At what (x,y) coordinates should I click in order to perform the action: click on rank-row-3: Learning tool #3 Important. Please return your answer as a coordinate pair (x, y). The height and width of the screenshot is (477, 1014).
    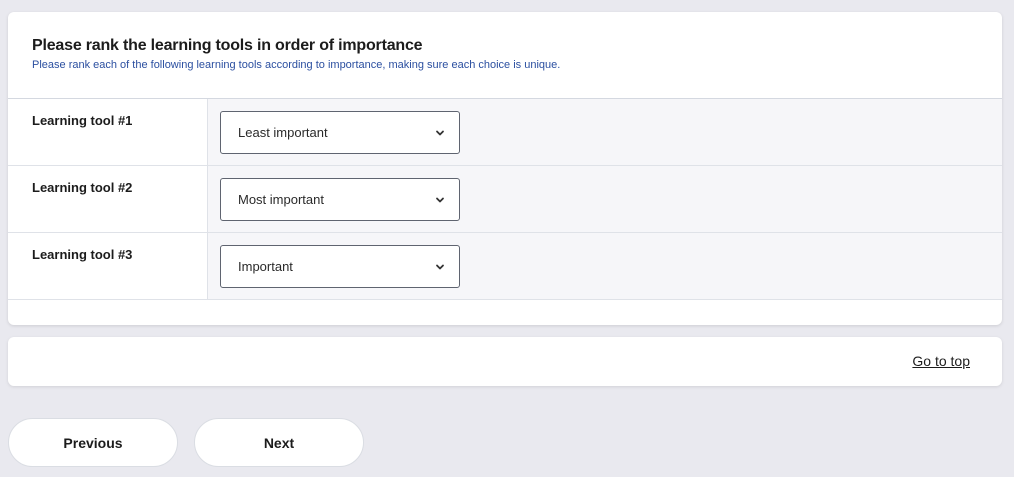
    Looking at the image, I should click on (505, 266).